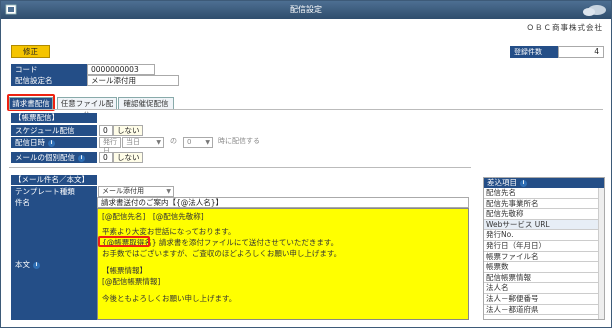 The image size is (612, 328). I want to click on setting-name-field: メール添付用, so click(133, 80).